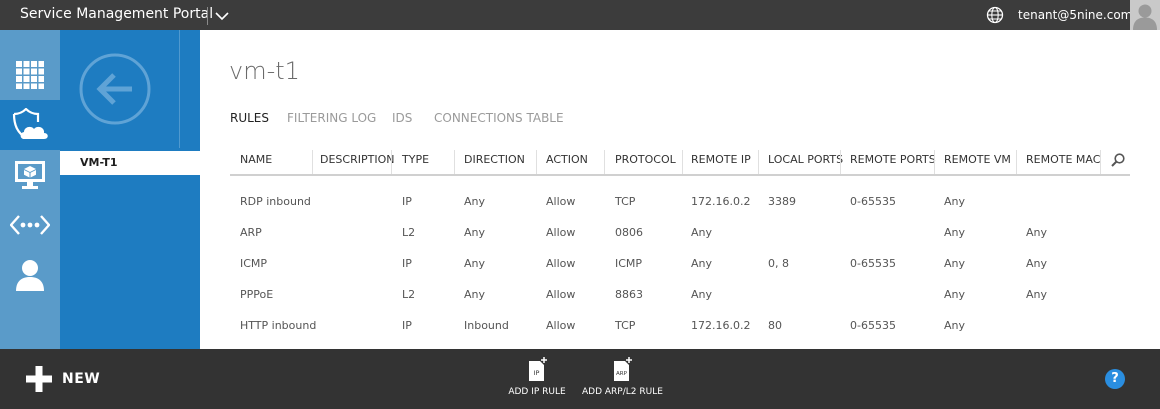 This screenshot has width=1160, height=409. What do you see at coordinates (499, 118) in the screenshot?
I see `tab-connections-table: CONNECTIONS TABLE` at bounding box center [499, 118].